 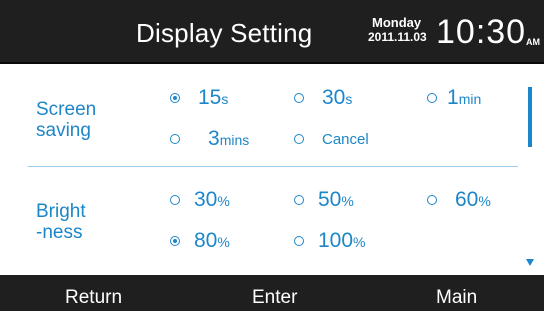 I want to click on day-of-week: Monday, so click(x=397, y=22).